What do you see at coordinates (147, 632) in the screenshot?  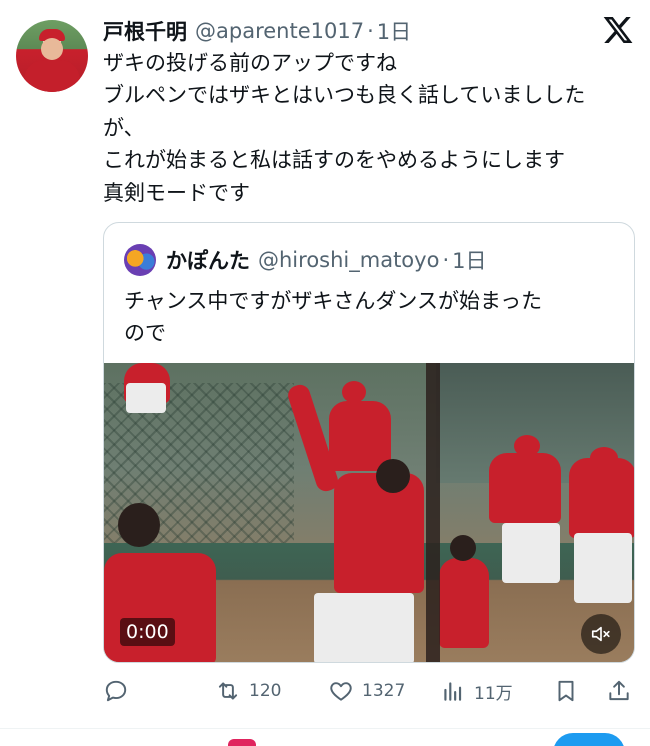 I see `video-time-badge: 0:00` at bounding box center [147, 632].